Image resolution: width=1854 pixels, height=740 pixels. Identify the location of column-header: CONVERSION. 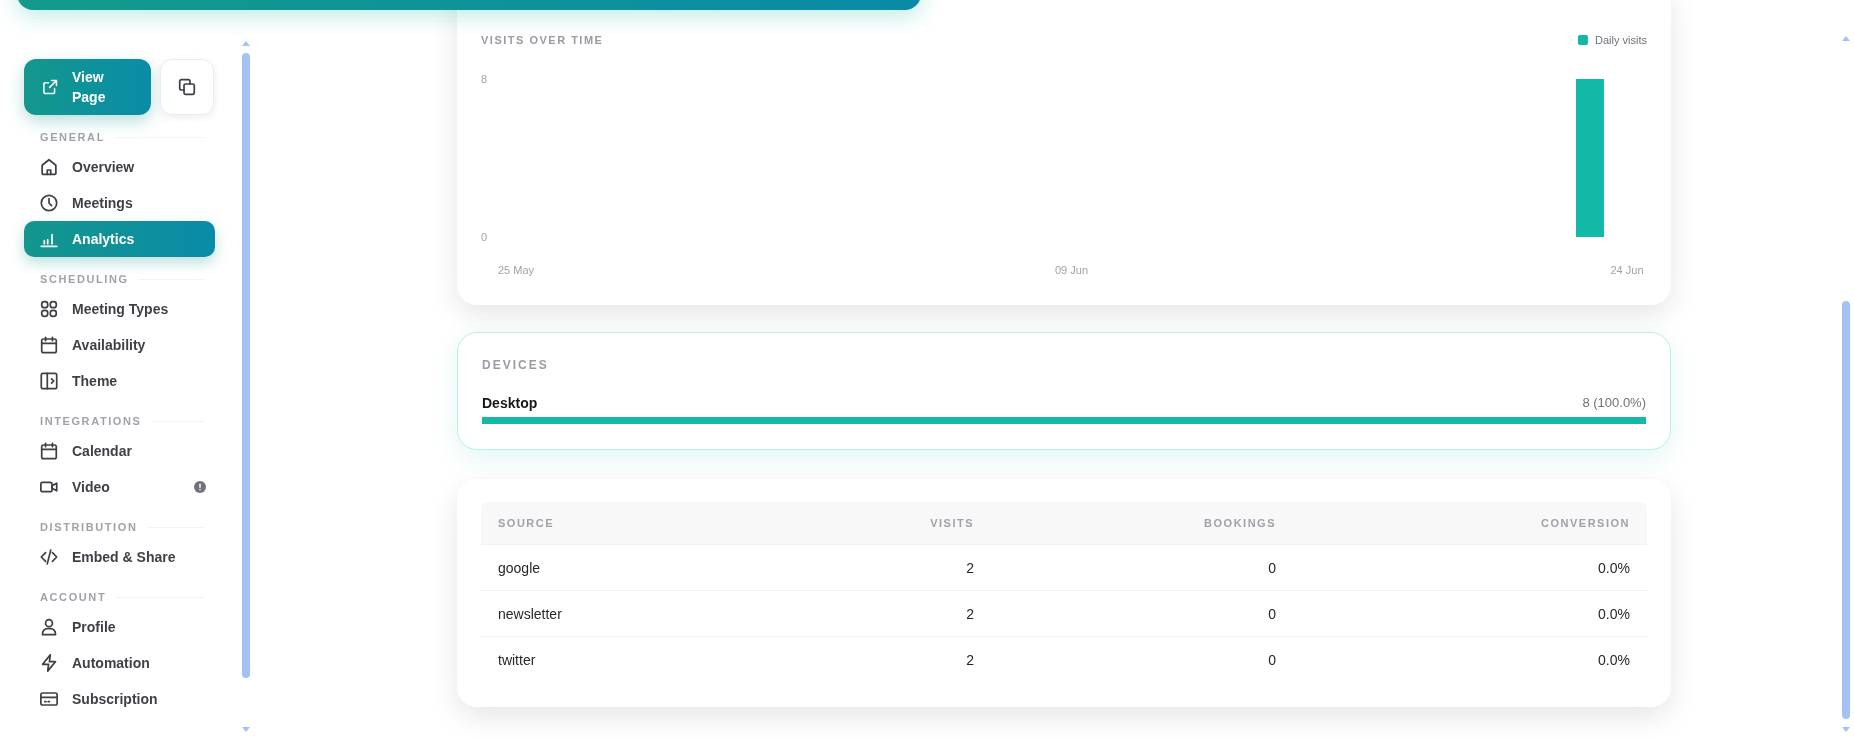
(1585, 523).